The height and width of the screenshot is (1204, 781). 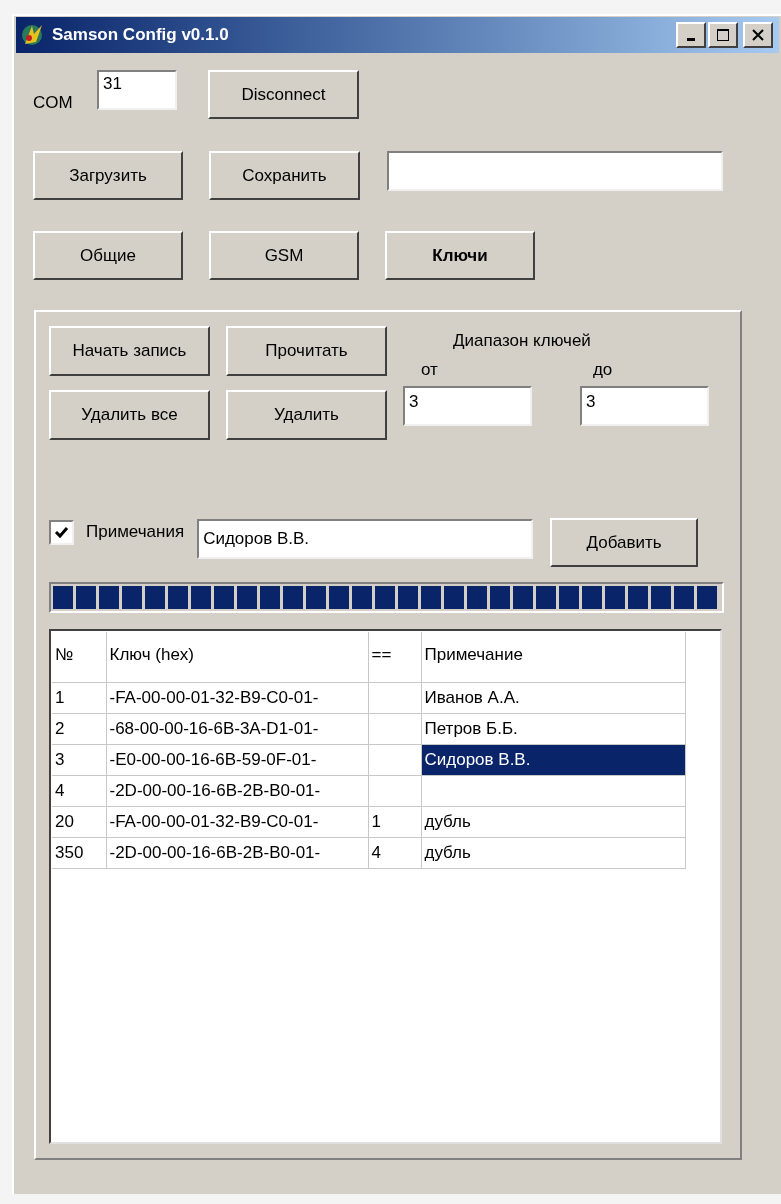 What do you see at coordinates (237, 759) in the screenshot?
I see `table-cell: -E0-00-00-16-6B-59-0F-01-` at bounding box center [237, 759].